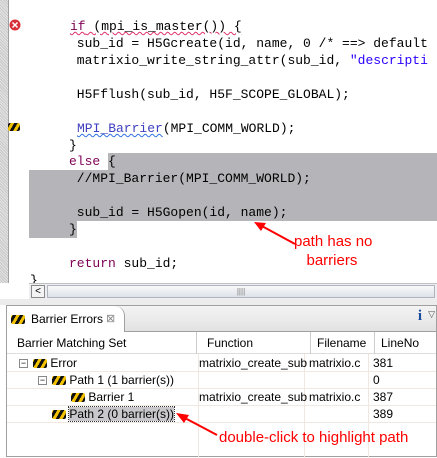 This screenshot has width=437, height=458. I want to click on horizontal-scrollbar: < ||||, so click(233, 291).